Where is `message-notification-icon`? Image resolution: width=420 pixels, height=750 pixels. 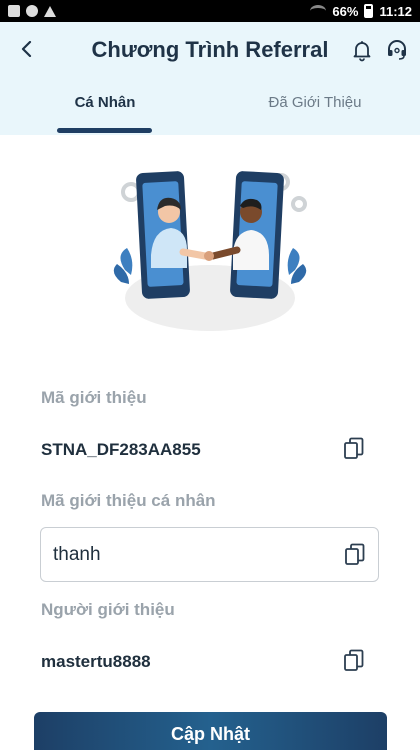 message-notification-icon is located at coordinates (32, 11).